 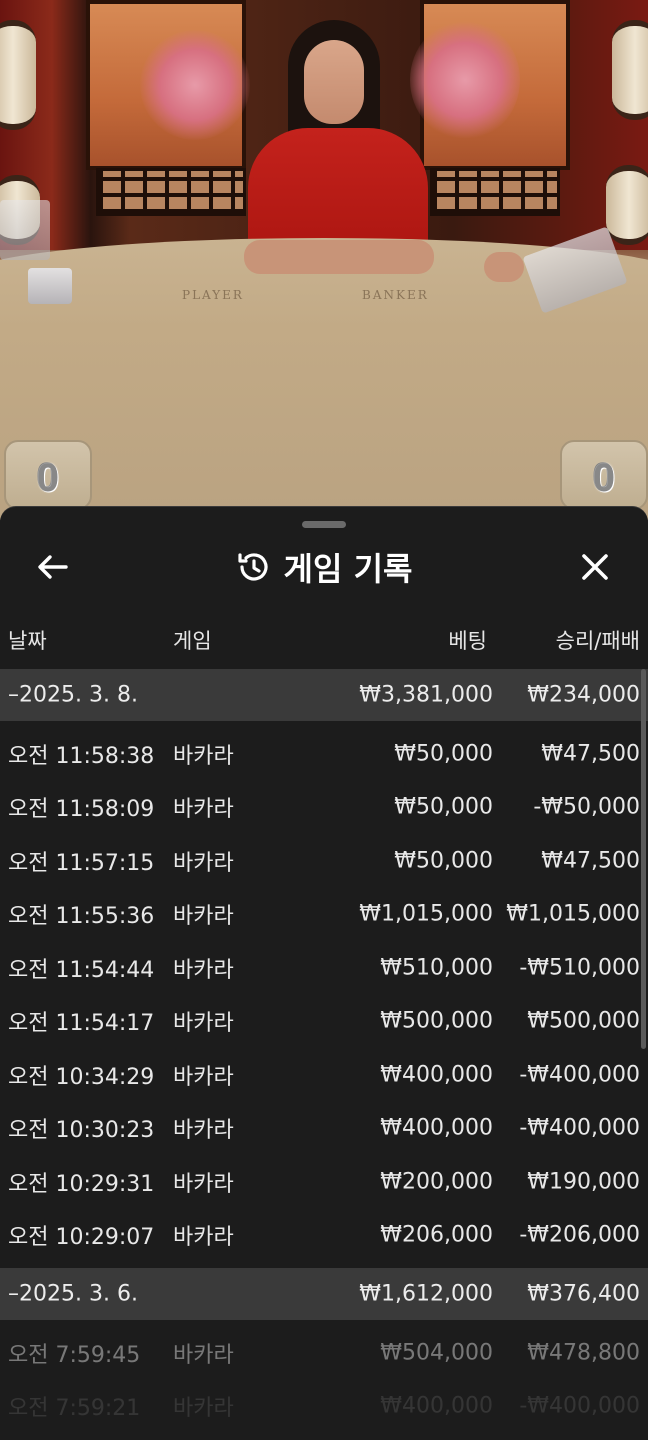 What do you see at coordinates (467, 641) in the screenshot?
I see `column-header-bet: 베팅` at bounding box center [467, 641].